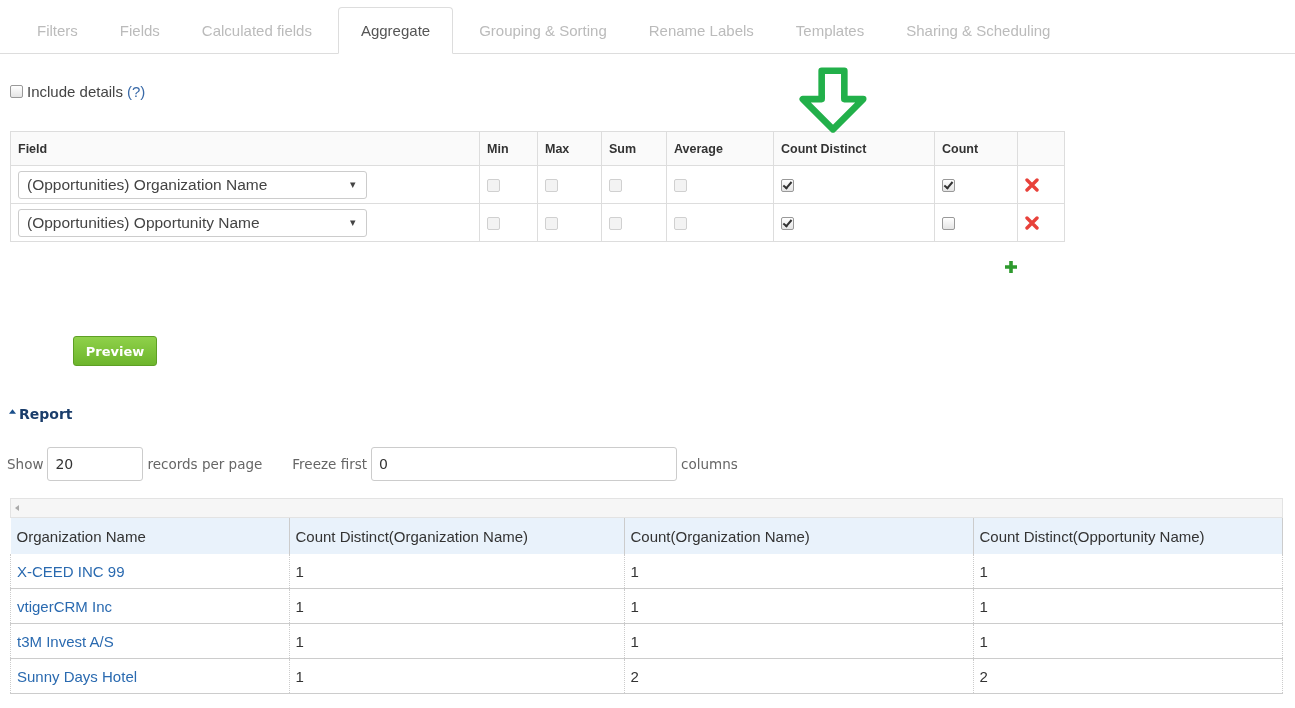 The image size is (1295, 708). I want to click on checkbox-label: Include details, so click(75, 91).